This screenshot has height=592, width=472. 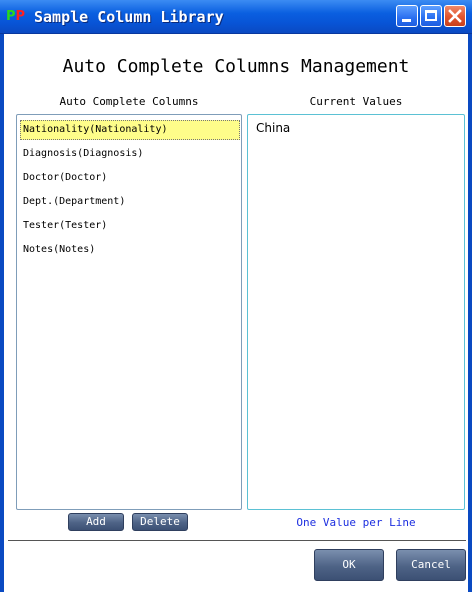 I want to click on window-border-left, so click(x=2, y=313).